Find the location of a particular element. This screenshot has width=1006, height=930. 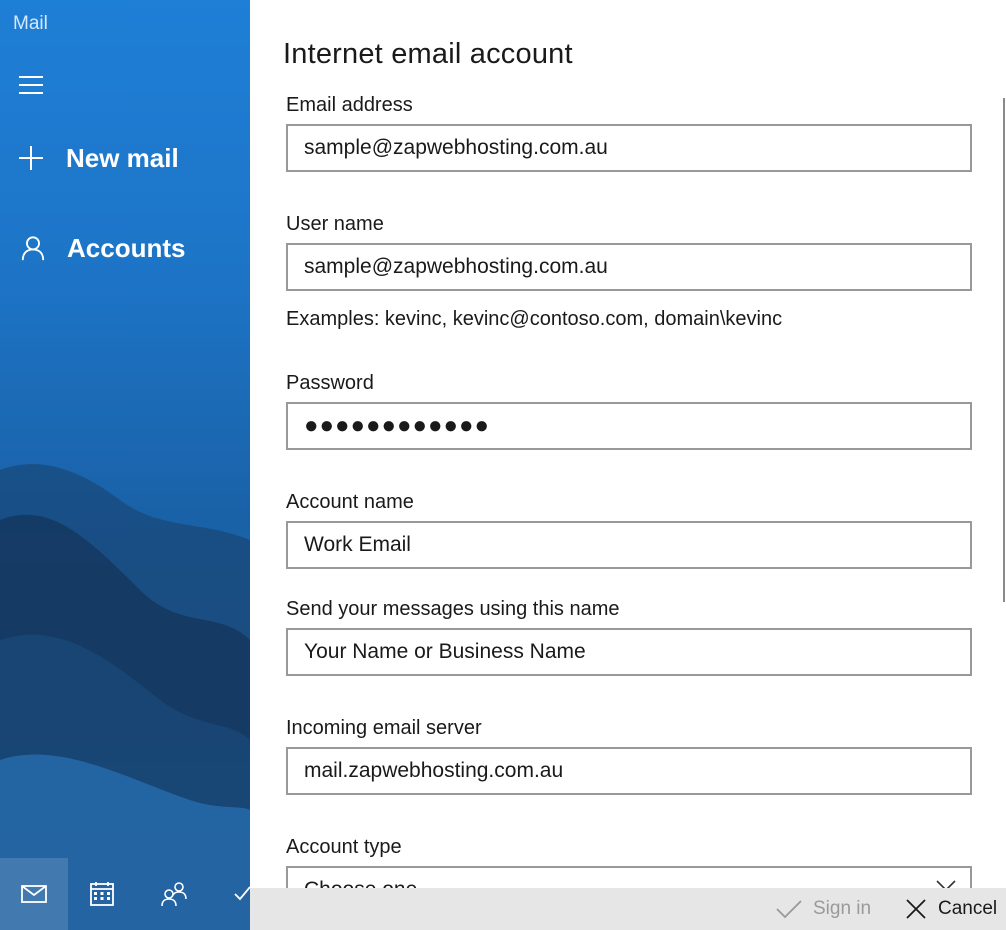

sign-in-button: Sign in is located at coordinates (823, 909).